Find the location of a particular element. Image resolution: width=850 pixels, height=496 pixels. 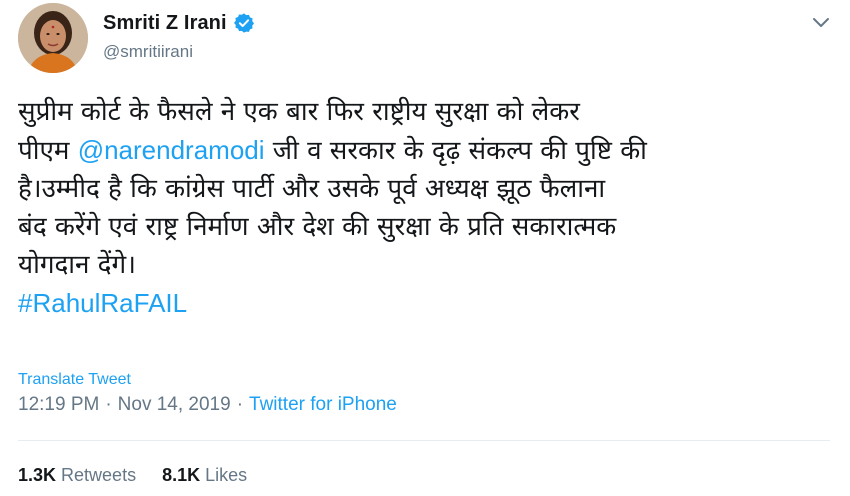

tweet-date: Nov 14, 2019 is located at coordinates (174, 404).